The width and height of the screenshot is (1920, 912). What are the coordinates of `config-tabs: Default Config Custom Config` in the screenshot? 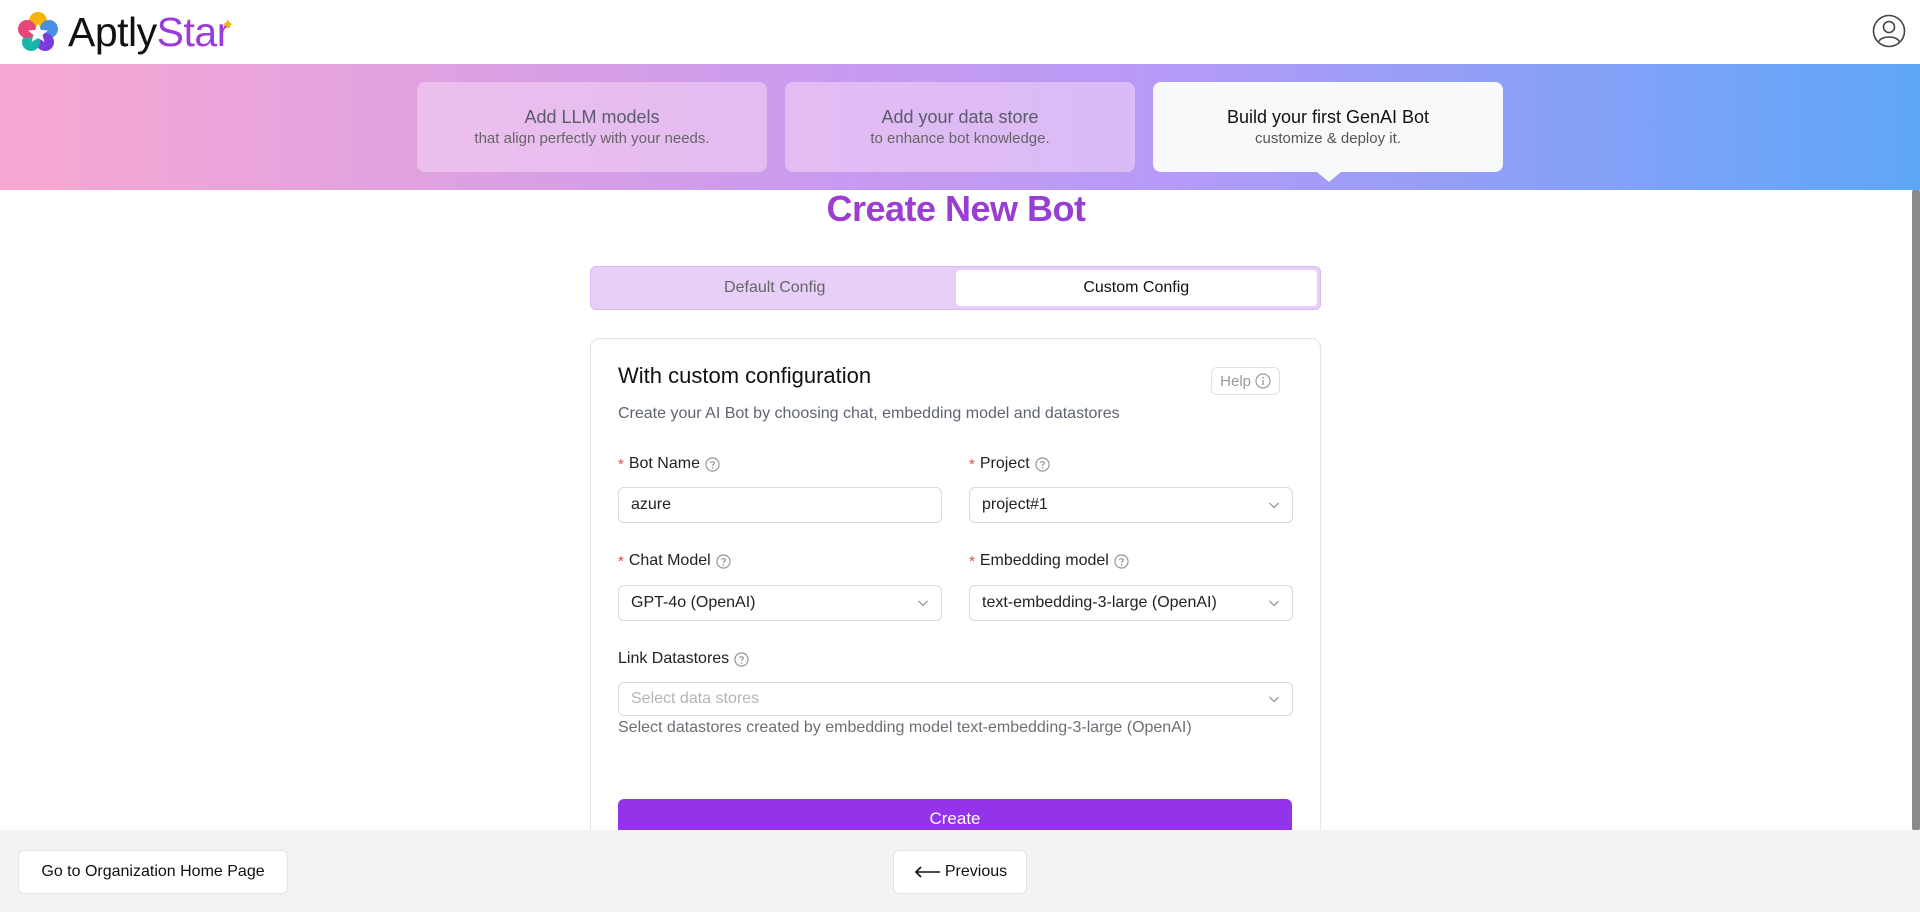 It's located at (955, 288).